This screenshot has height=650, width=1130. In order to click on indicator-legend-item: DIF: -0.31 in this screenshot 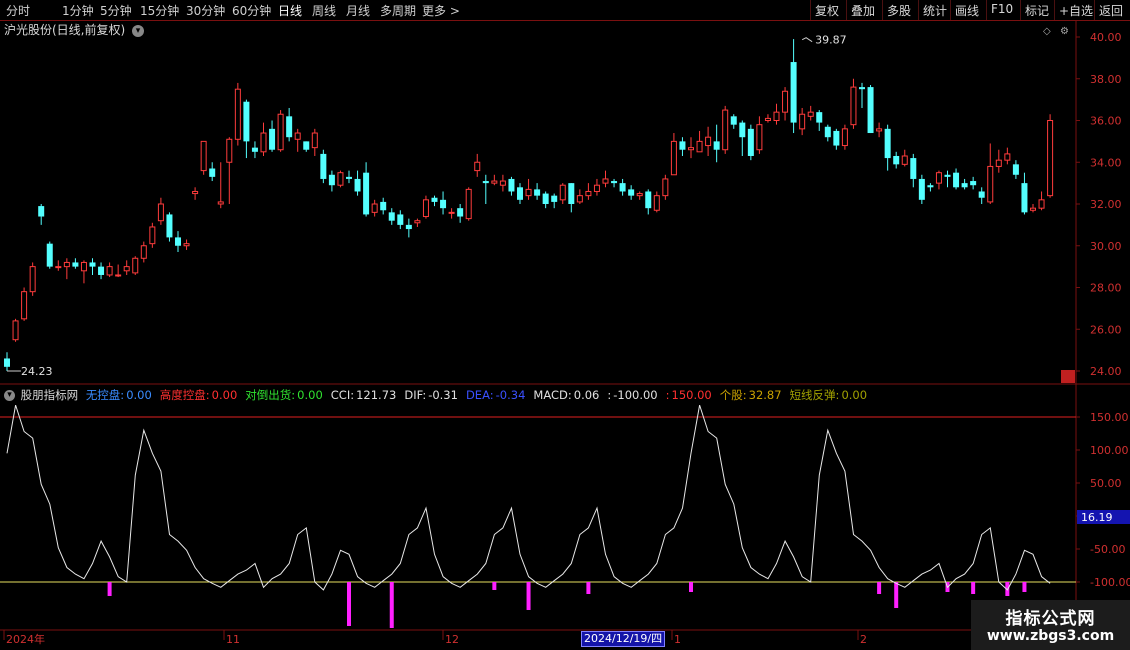, I will do `click(433, 395)`.